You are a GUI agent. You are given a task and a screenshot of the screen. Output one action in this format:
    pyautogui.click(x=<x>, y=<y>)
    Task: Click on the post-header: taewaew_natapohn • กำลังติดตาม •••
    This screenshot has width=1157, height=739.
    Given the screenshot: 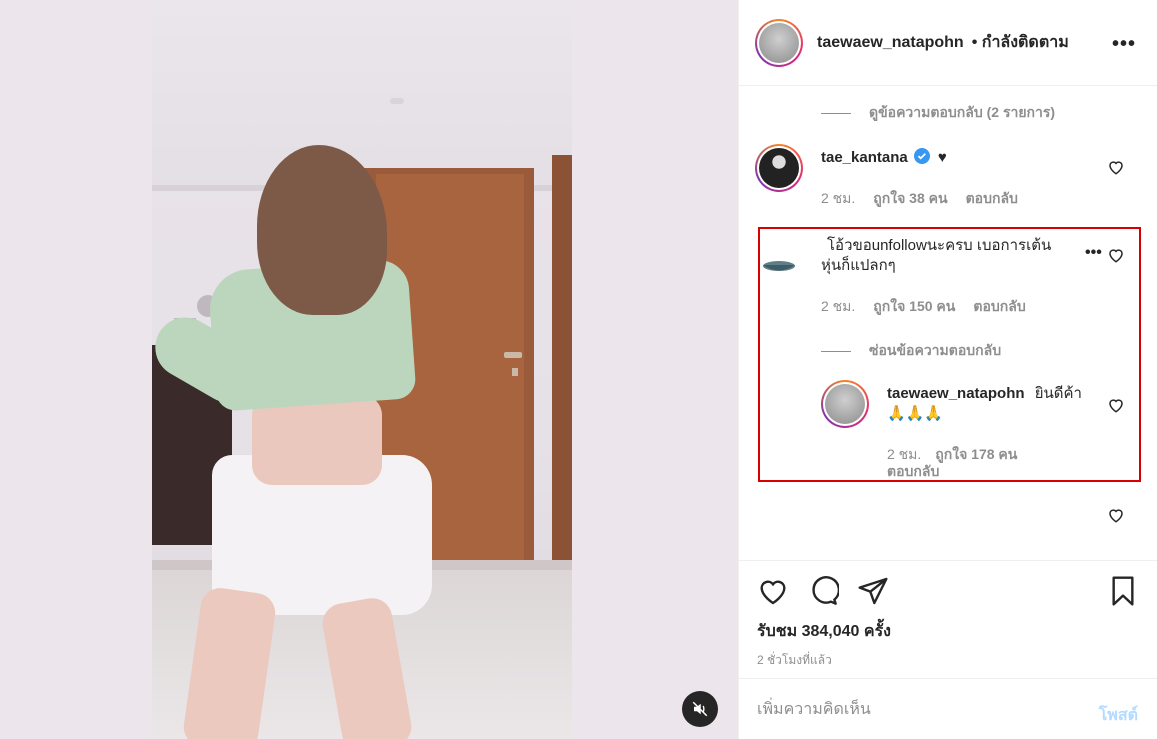 What is the action you would take?
    pyautogui.click(x=948, y=43)
    